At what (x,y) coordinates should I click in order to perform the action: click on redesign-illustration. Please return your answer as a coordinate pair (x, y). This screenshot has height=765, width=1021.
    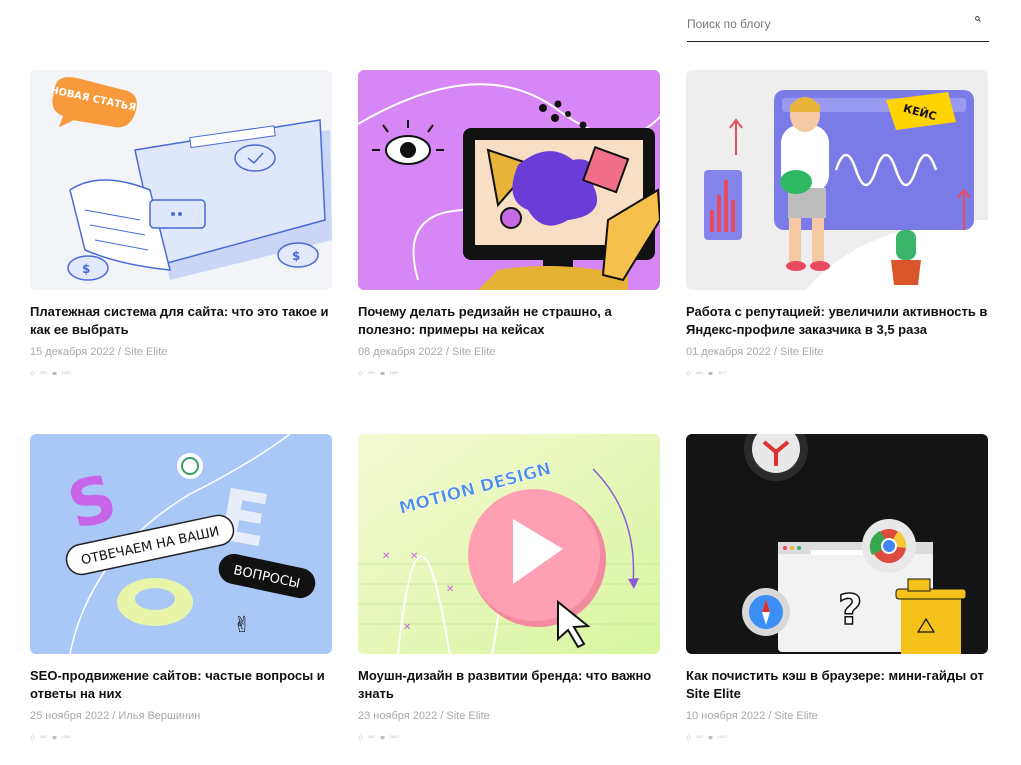
    Looking at the image, I should click on (509, 180).